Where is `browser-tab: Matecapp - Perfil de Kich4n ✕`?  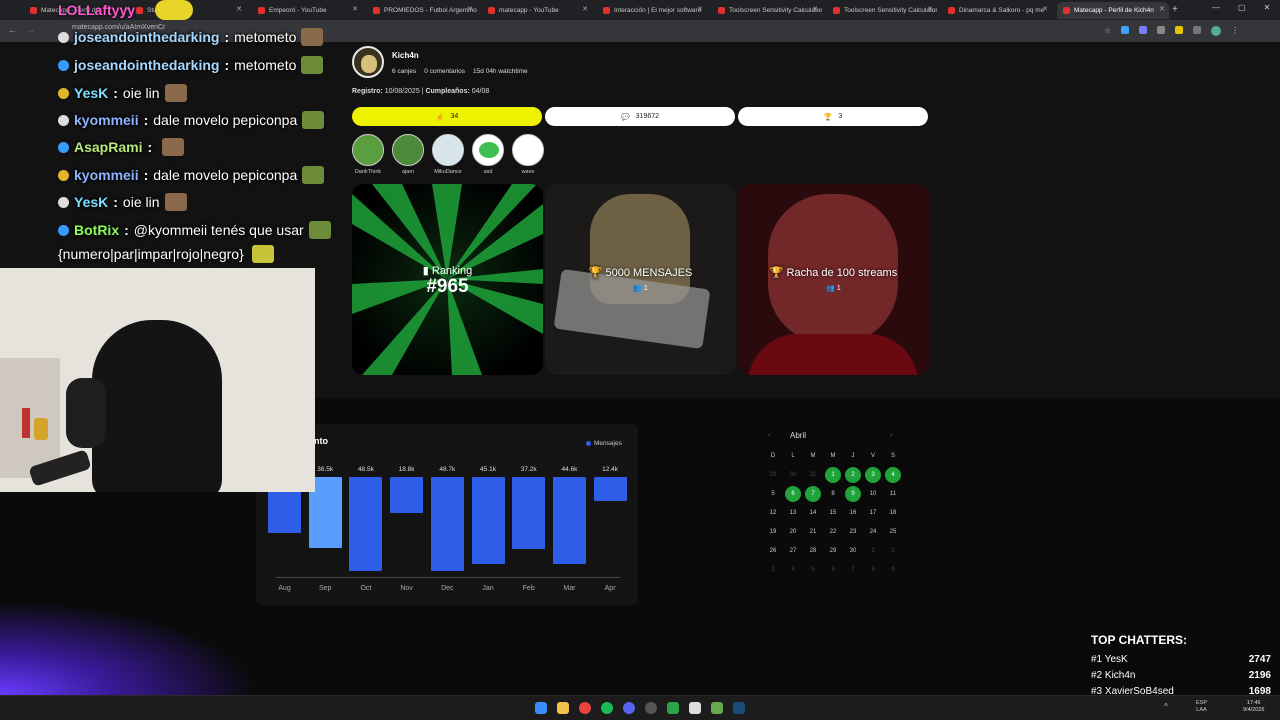
browser-tab: Matecapp - Perfil de Kich4n ✕ is located at coordinates (1113, 10).